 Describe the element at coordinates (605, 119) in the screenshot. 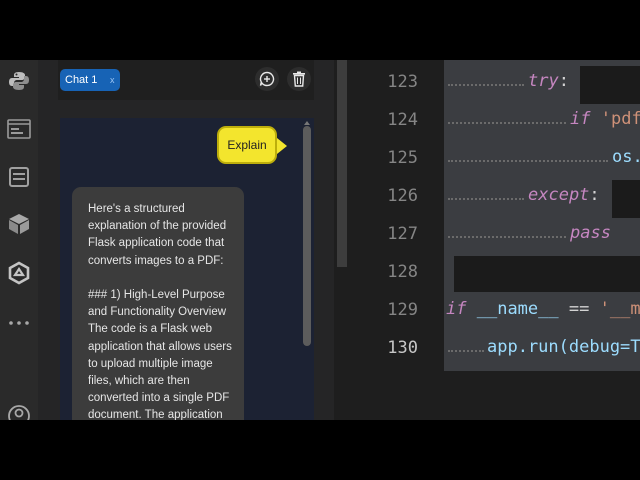

I see `code-line-124: if 'pdf` at that location.